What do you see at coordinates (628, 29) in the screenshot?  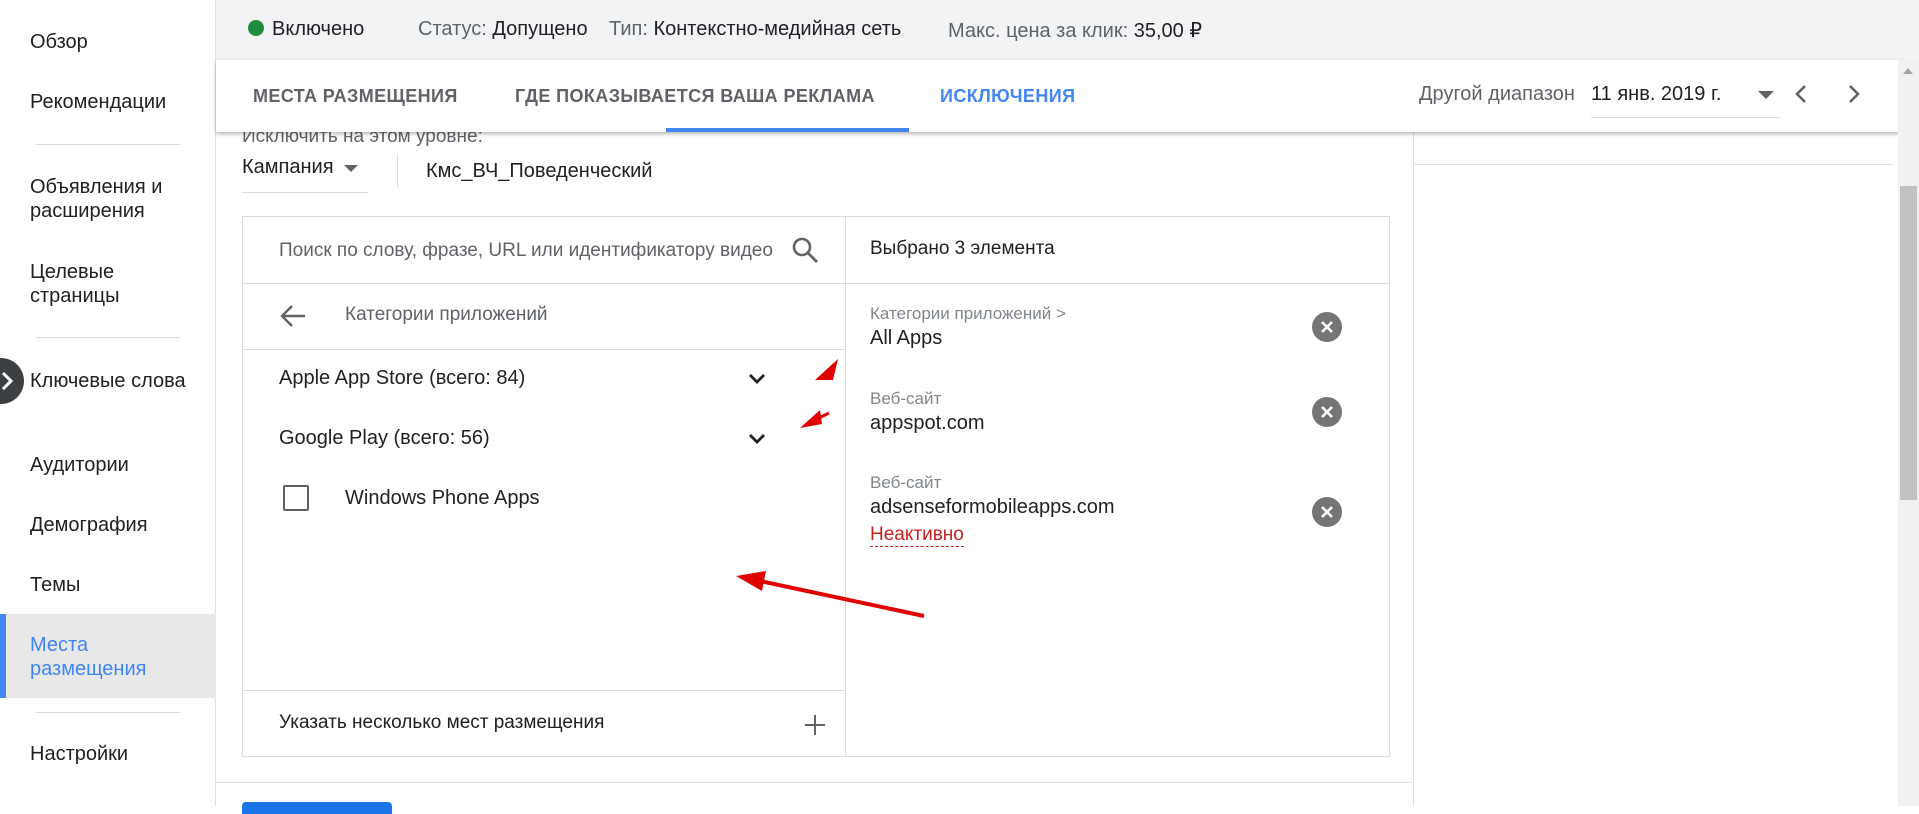 I see `type-label: Тип:` at bounding box center [628, 29].